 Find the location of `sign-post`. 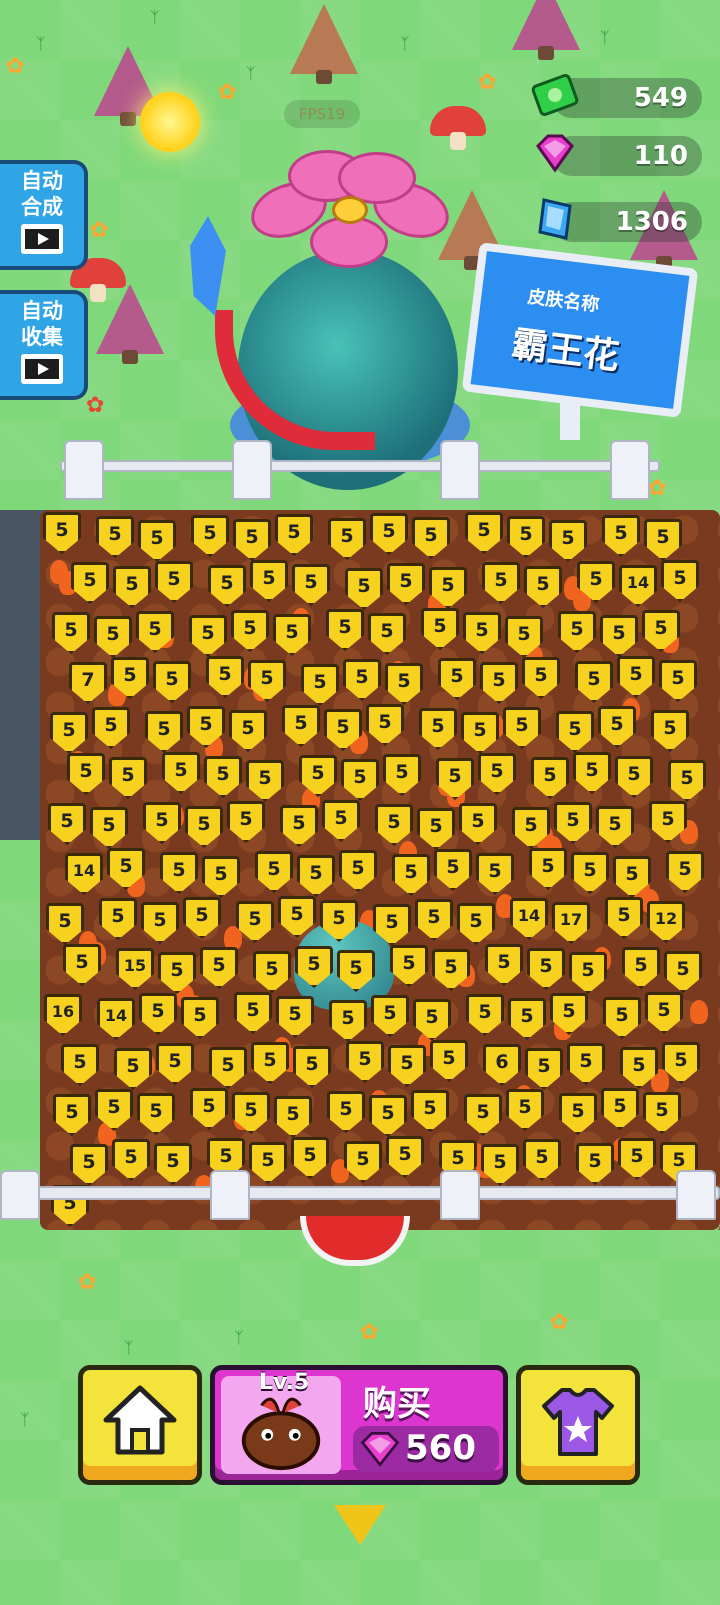

sign-post is located at coordinates (570, 420).